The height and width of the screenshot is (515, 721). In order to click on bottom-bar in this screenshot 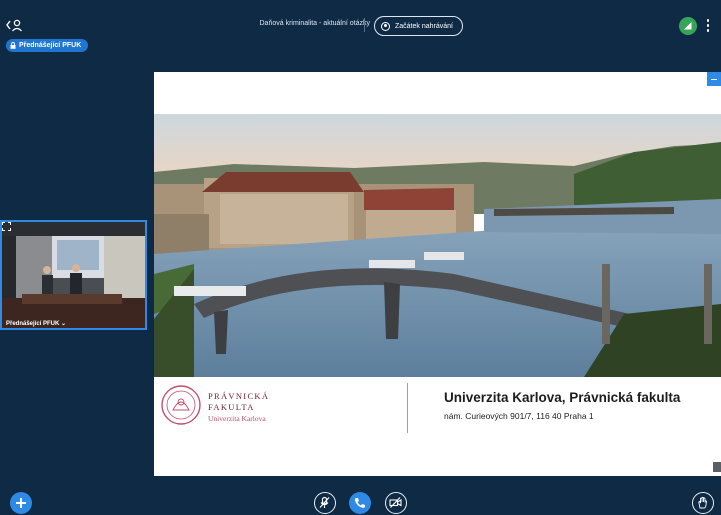, I will do `click(360, 498)`.